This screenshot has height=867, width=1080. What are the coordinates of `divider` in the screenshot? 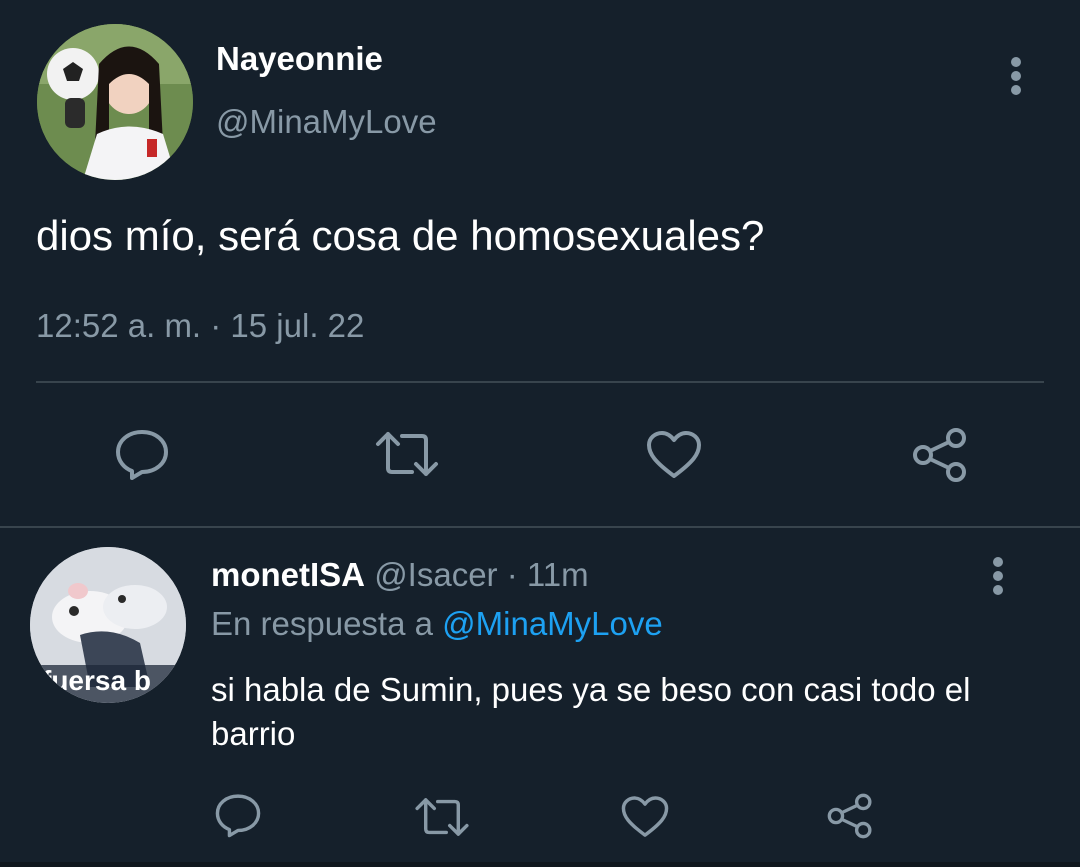 It's located at (540, 382).